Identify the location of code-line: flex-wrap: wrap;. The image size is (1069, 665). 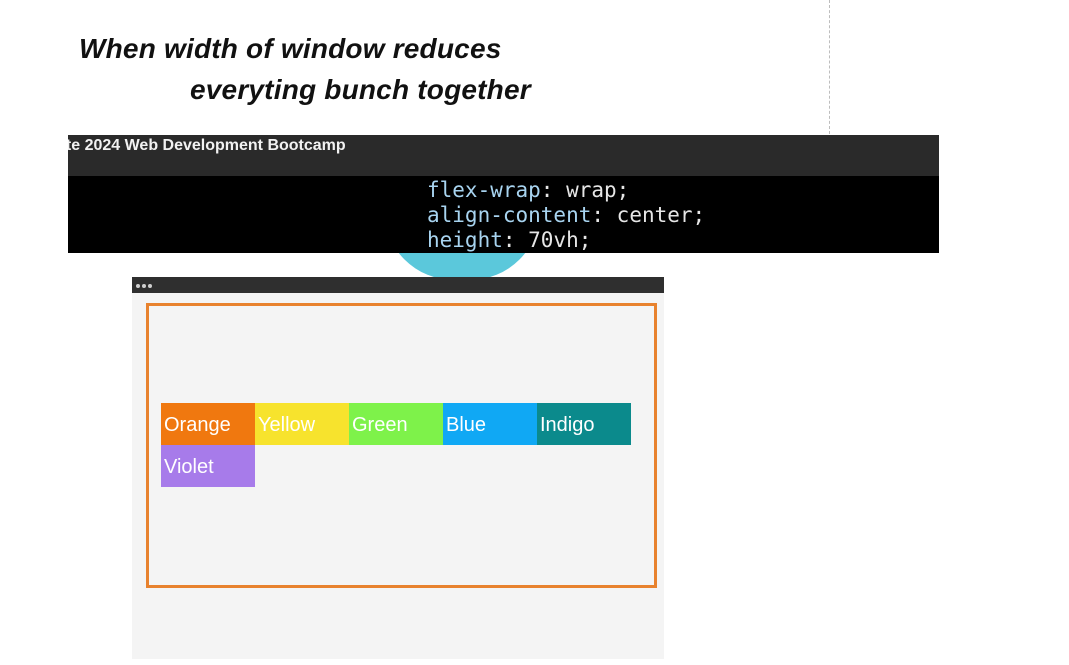
(528, 190).